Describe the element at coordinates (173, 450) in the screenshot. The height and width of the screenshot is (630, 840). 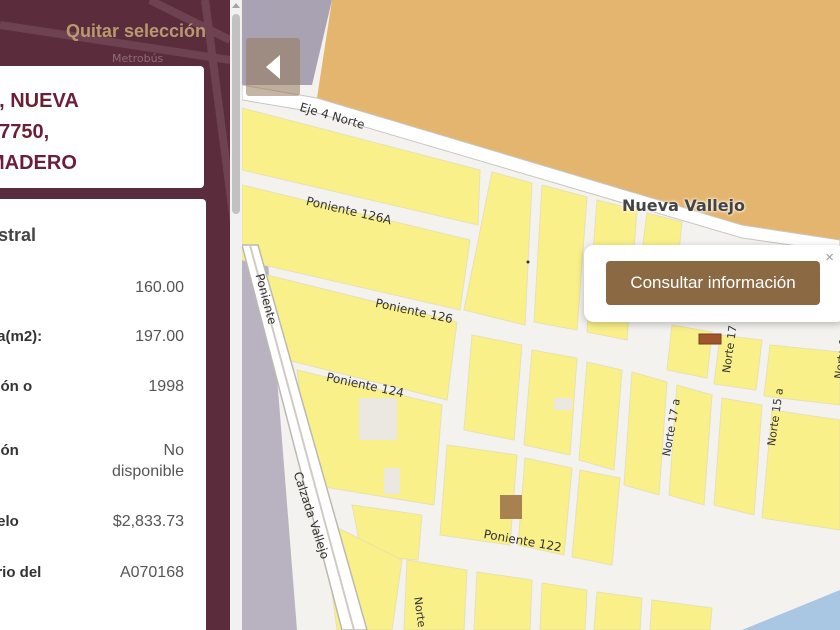
I see `row-value-line: No` at that location.